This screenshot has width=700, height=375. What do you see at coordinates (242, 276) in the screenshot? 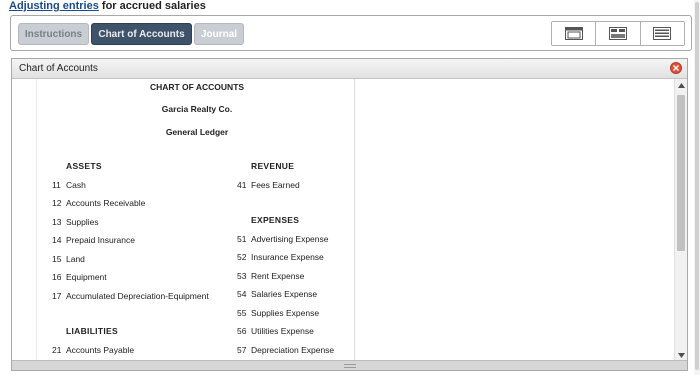
I see `account-no: 53` at bounding box center [242, 276].